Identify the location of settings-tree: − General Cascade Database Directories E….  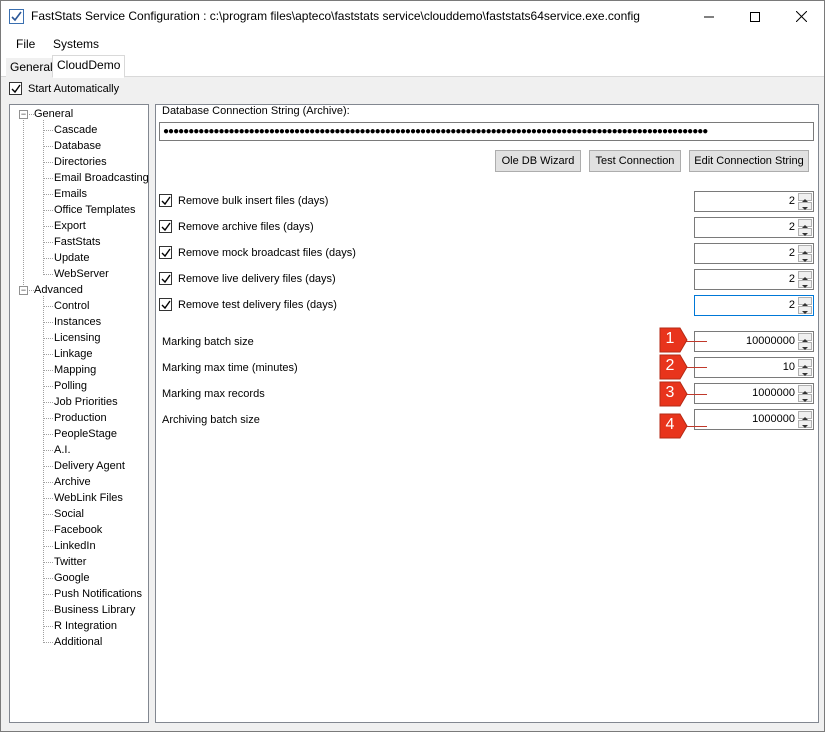
(79, 413).